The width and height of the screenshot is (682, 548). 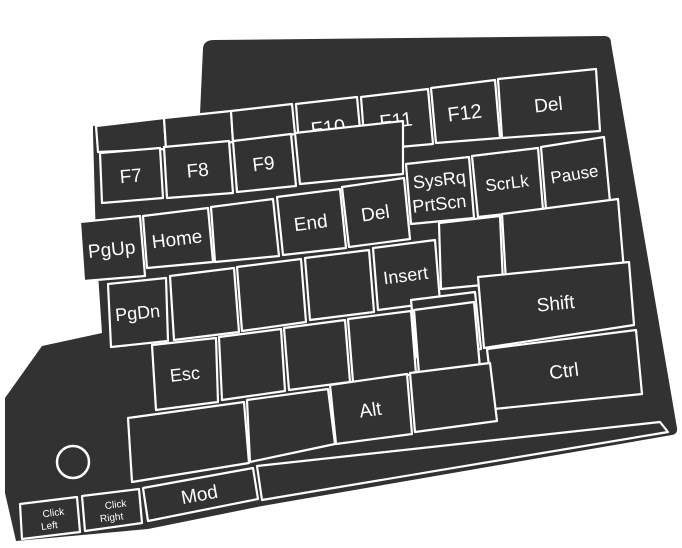 I want to click on key-label: Ctrl, so click(x=564, y=372).